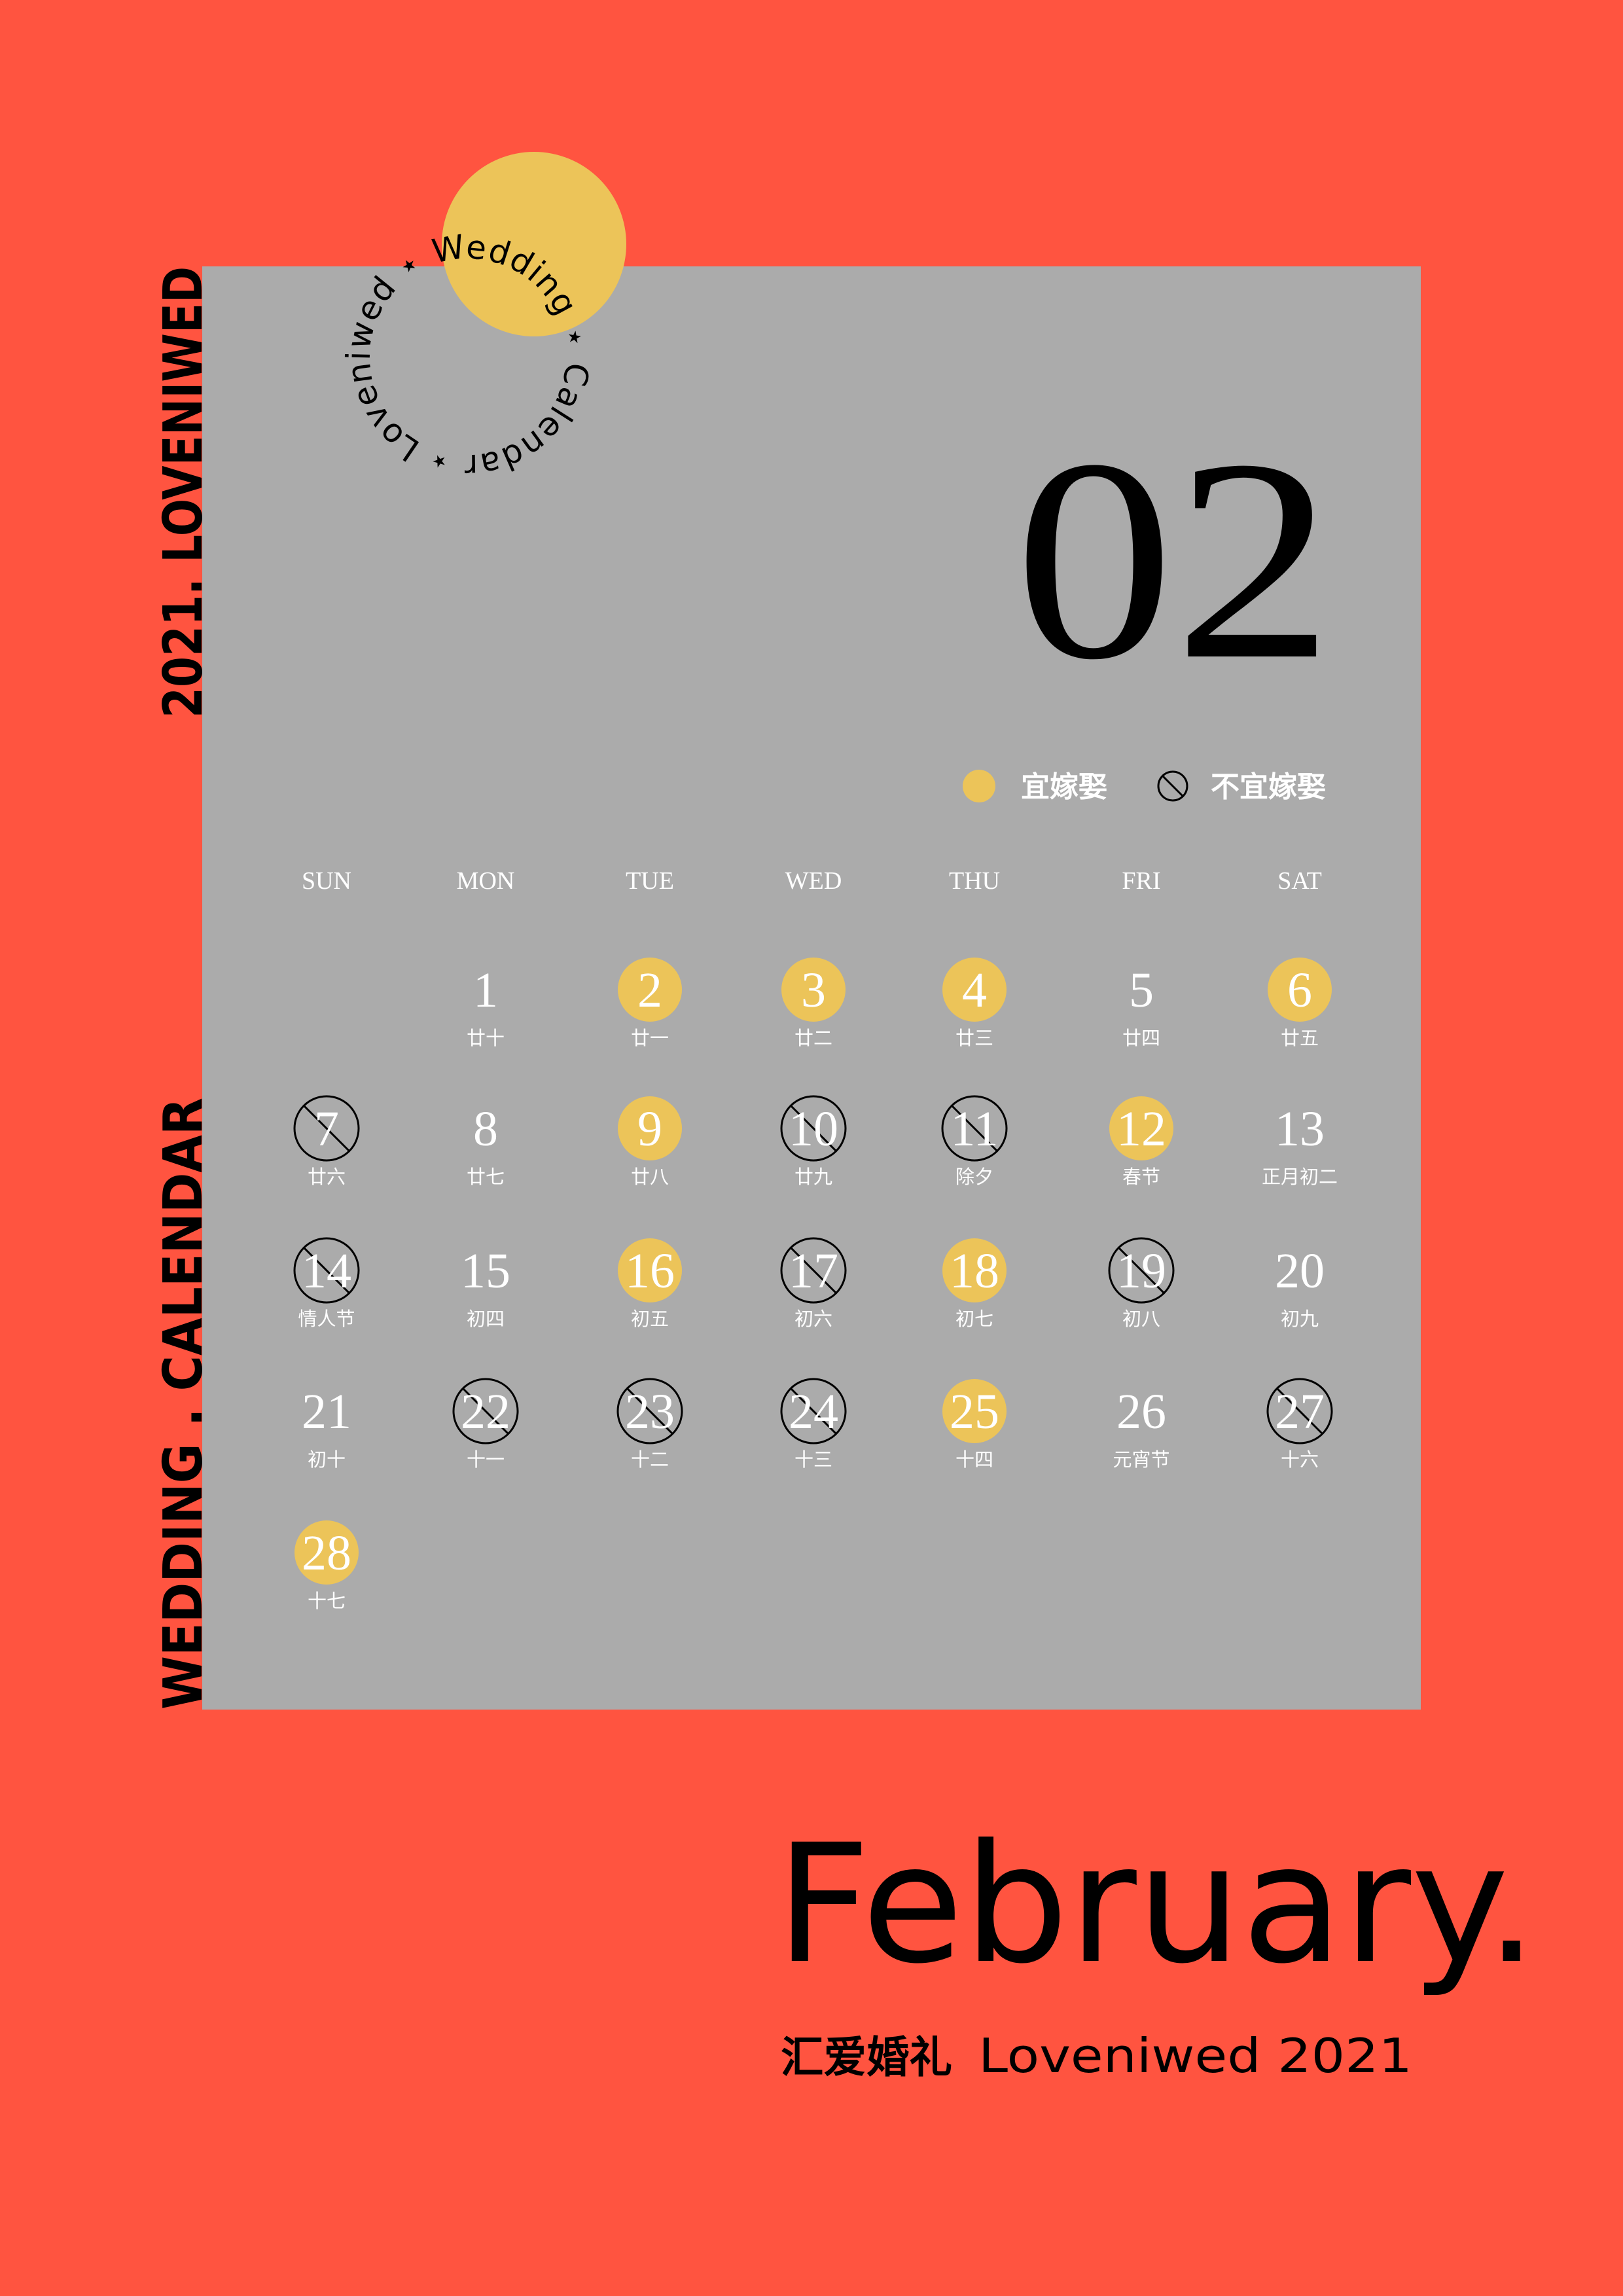  What do you see at coordinates (1195, 2055) in the screenshot?
I see `footer-brand-en: Loveniwed 2021` at bounding box center [1195, 2055].